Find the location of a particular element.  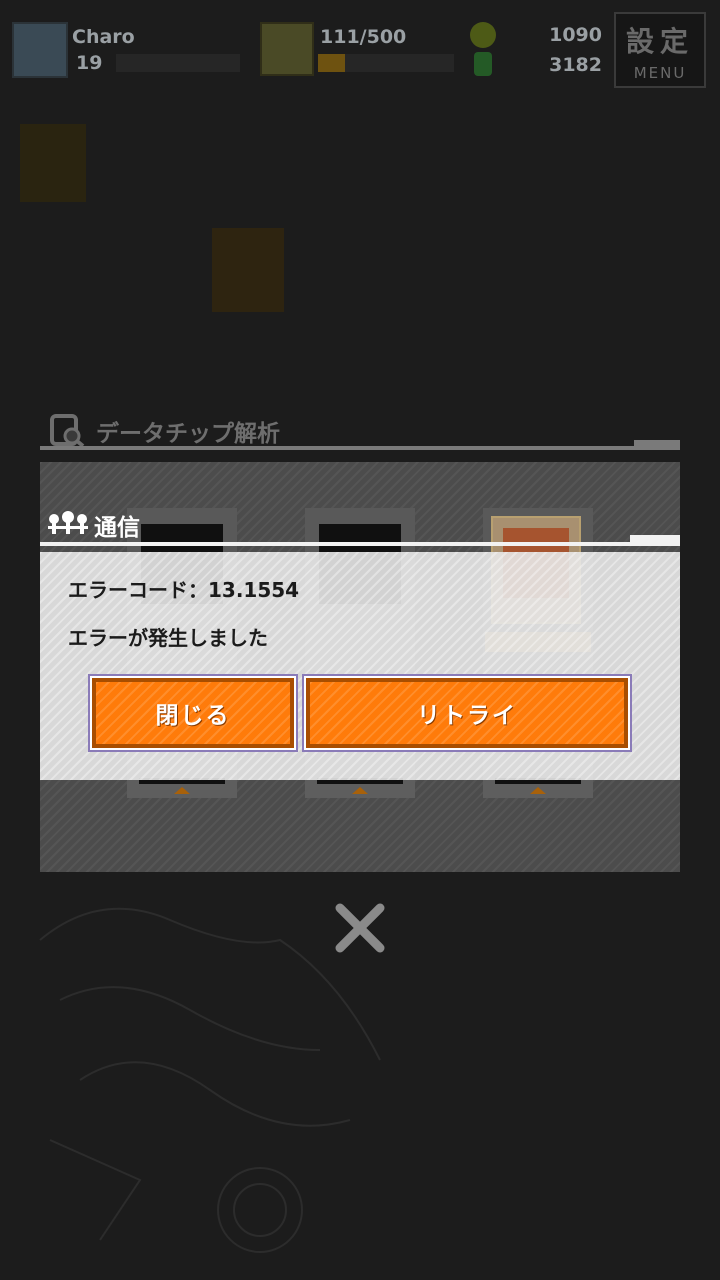

analysis-divider-tab is located at coordinates (657, 444).